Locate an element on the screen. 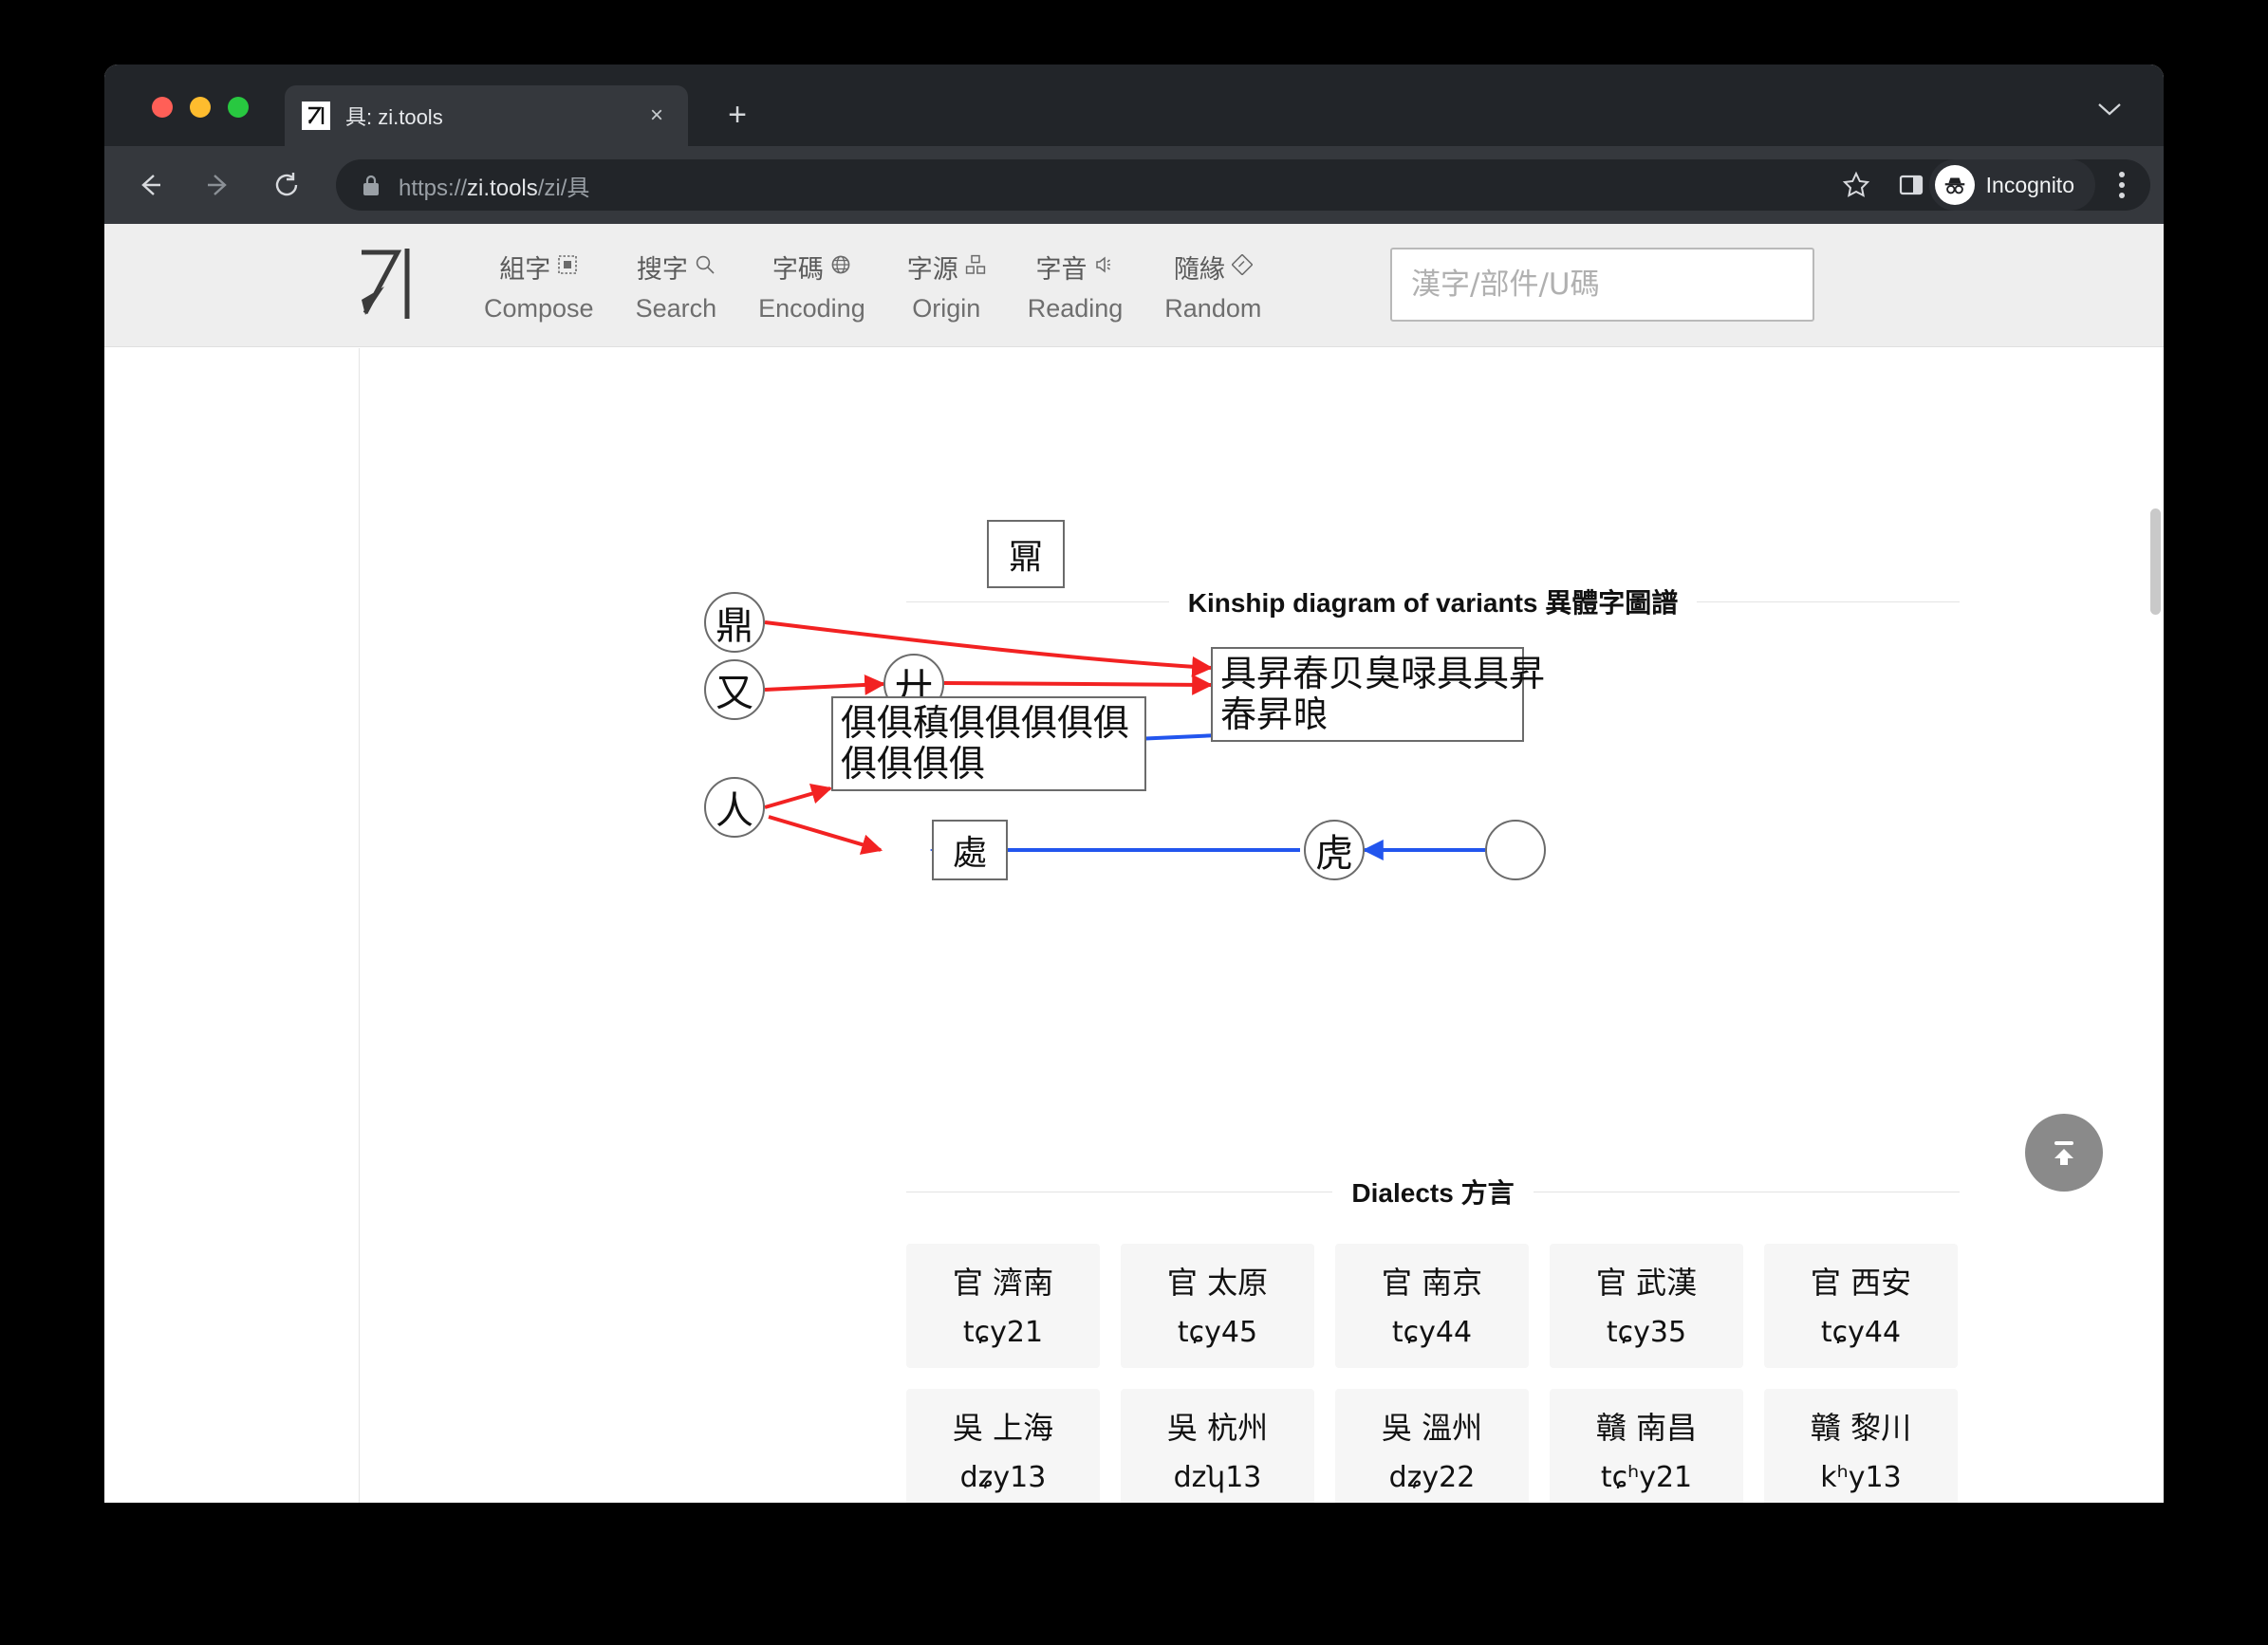  dialect-card-place: 贛 黎川 is located at coordinates (1861, 1427).